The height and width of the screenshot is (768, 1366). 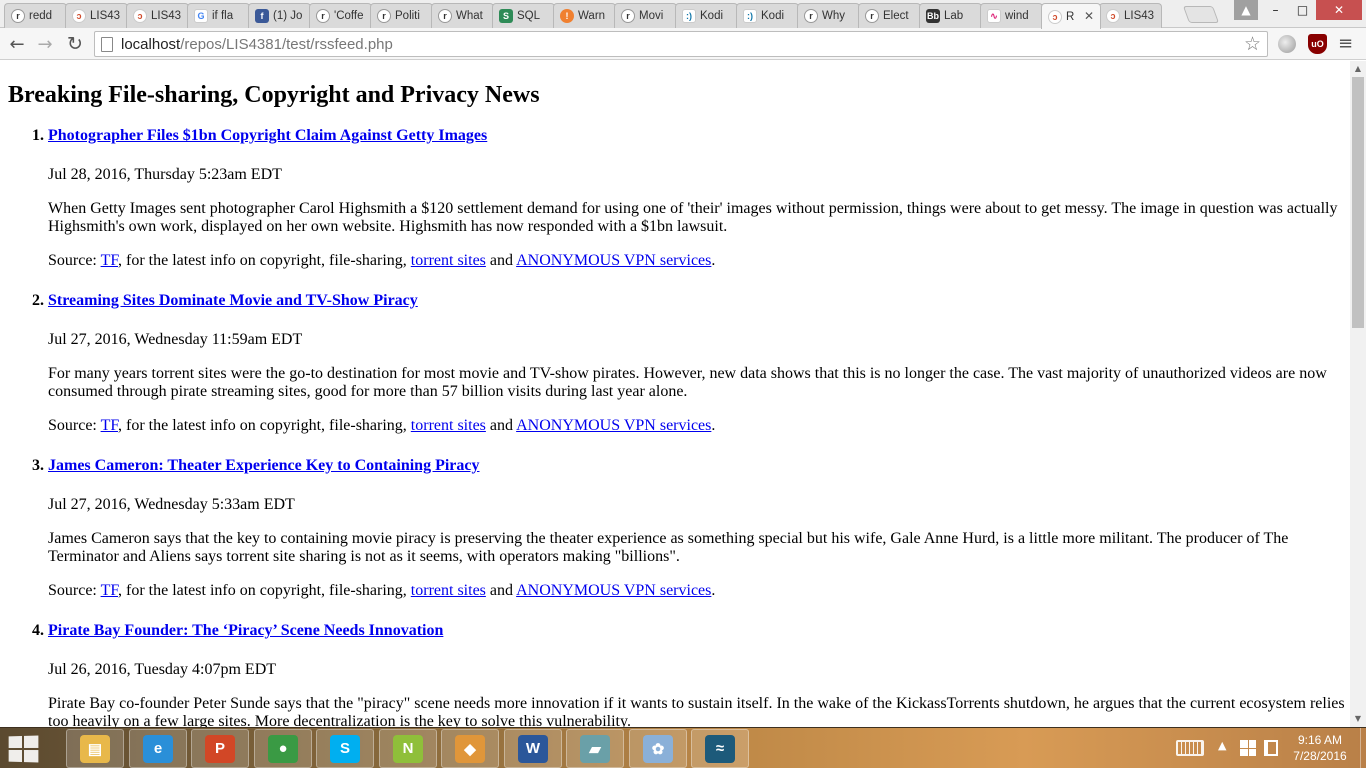 What do you see at coordinates (523, 15) in the screenshot?
I see `tab-8: S SQL` at bounding box center [523, 15].